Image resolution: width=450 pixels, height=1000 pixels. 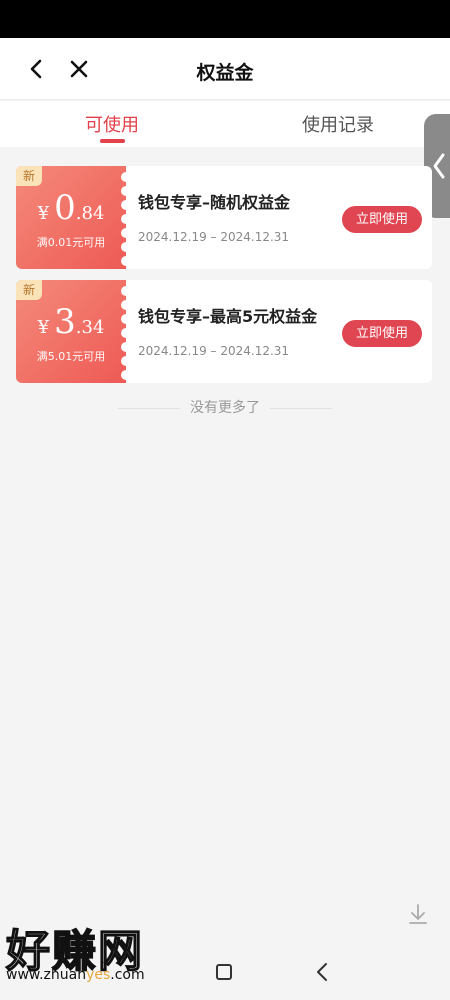 I want to click on page-title: 权益金, so click(x=225, y=73).